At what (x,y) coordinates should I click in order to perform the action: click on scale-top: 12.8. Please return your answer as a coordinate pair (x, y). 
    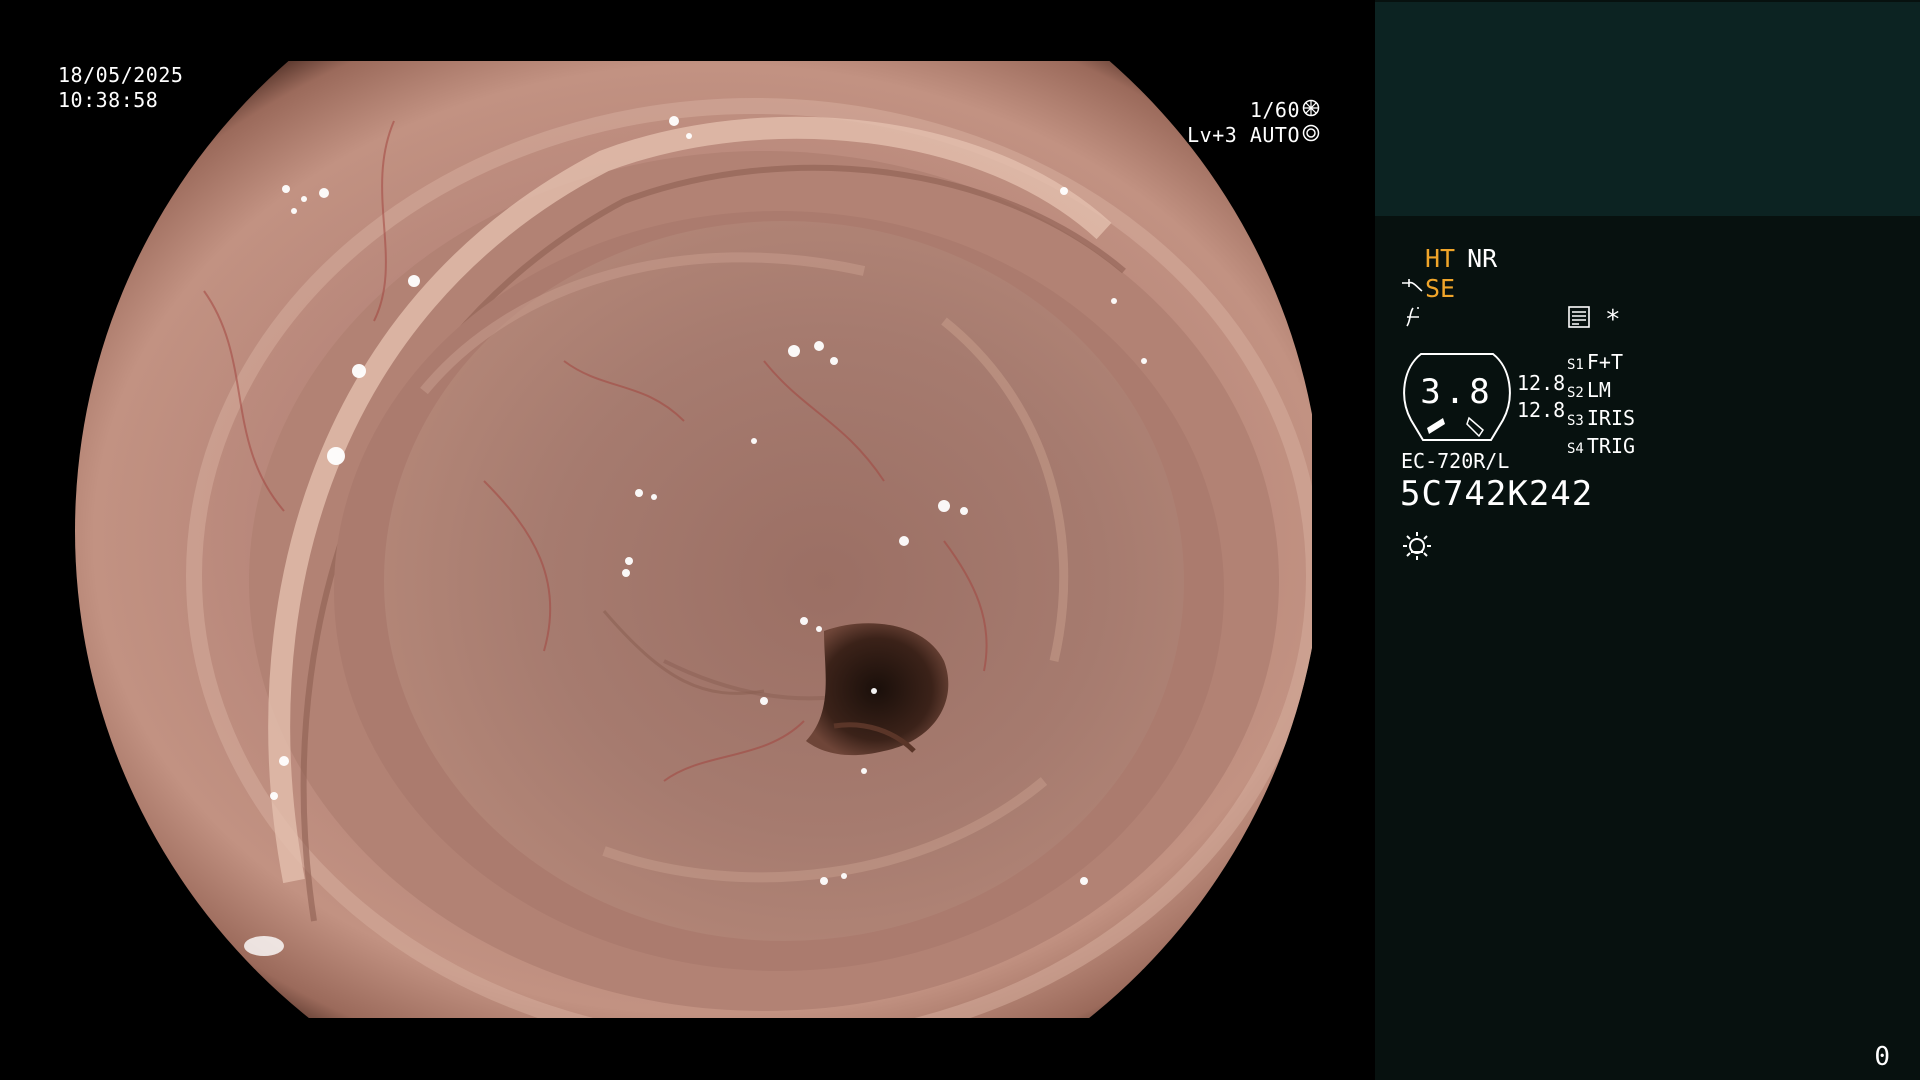
    Looking at the image, I should click on (1541, 383).